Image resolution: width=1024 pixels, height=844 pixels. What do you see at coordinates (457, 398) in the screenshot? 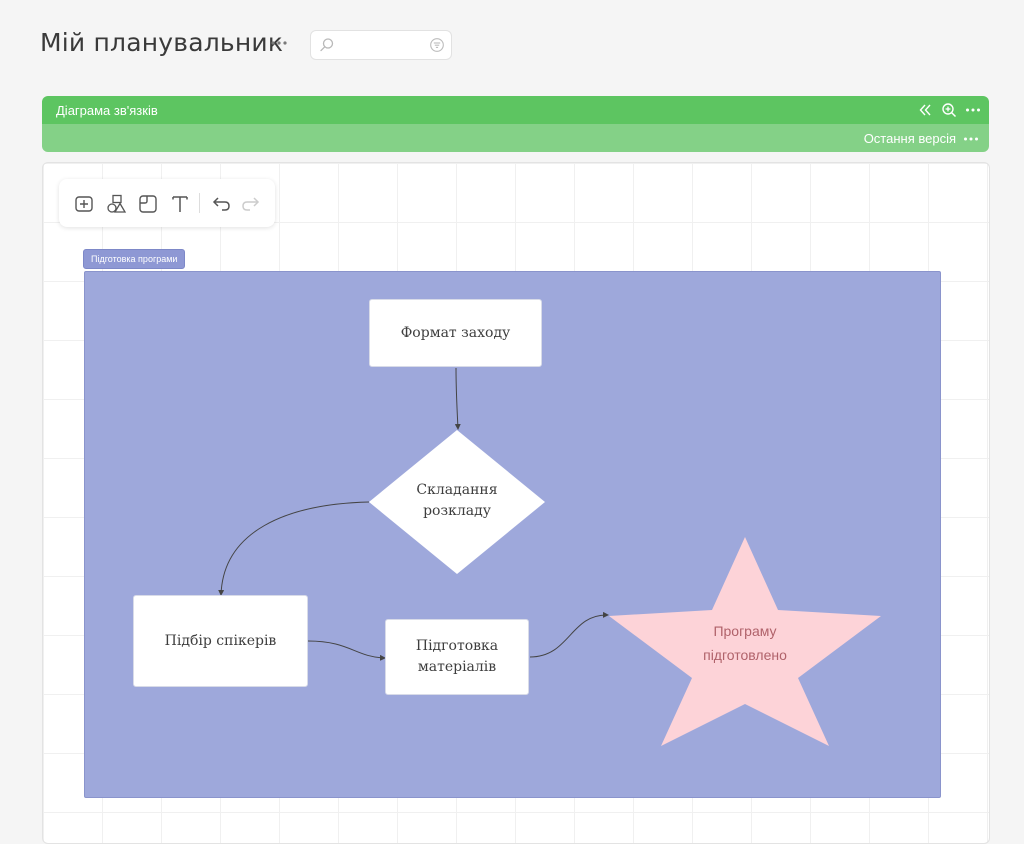
I see `connector-format-schedule` at bounding box center [457, 398].